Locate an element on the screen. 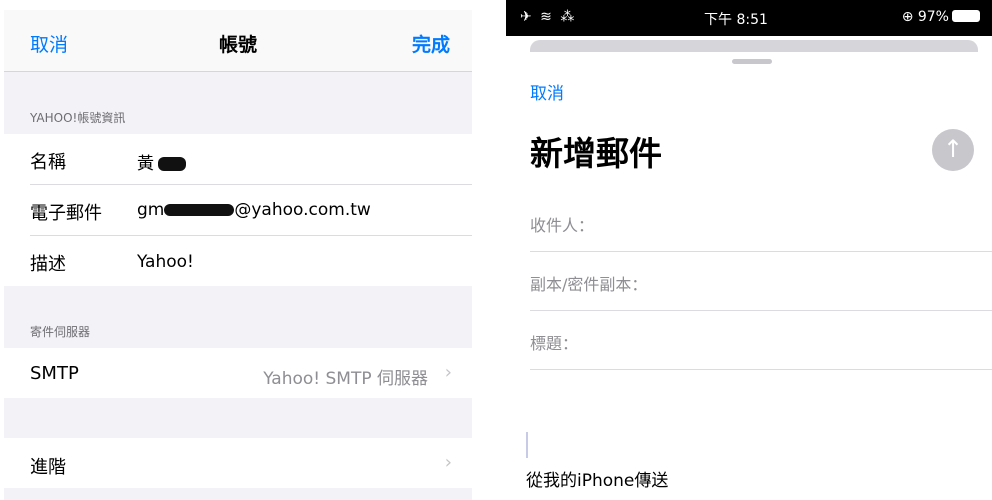 Image resolution: width=992 pixels, height=500 pixels. email-prefix: gm is located at coordinates (151, 210).